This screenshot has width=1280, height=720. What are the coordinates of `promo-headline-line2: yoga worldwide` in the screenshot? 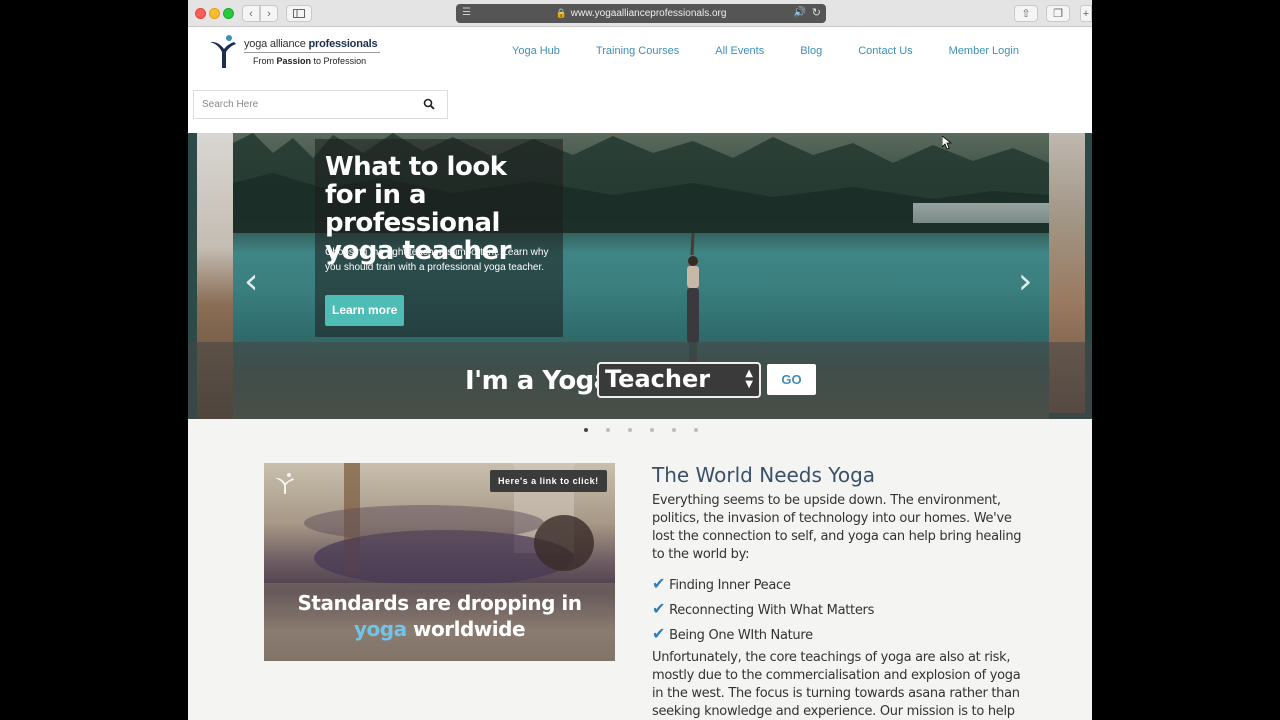 It's located at (439, 629).